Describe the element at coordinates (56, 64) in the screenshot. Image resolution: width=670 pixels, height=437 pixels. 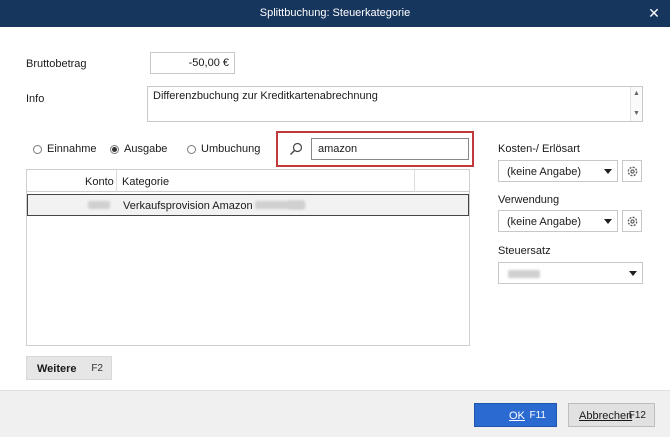
I see `amount-label: Bruttobetrag` at that location.